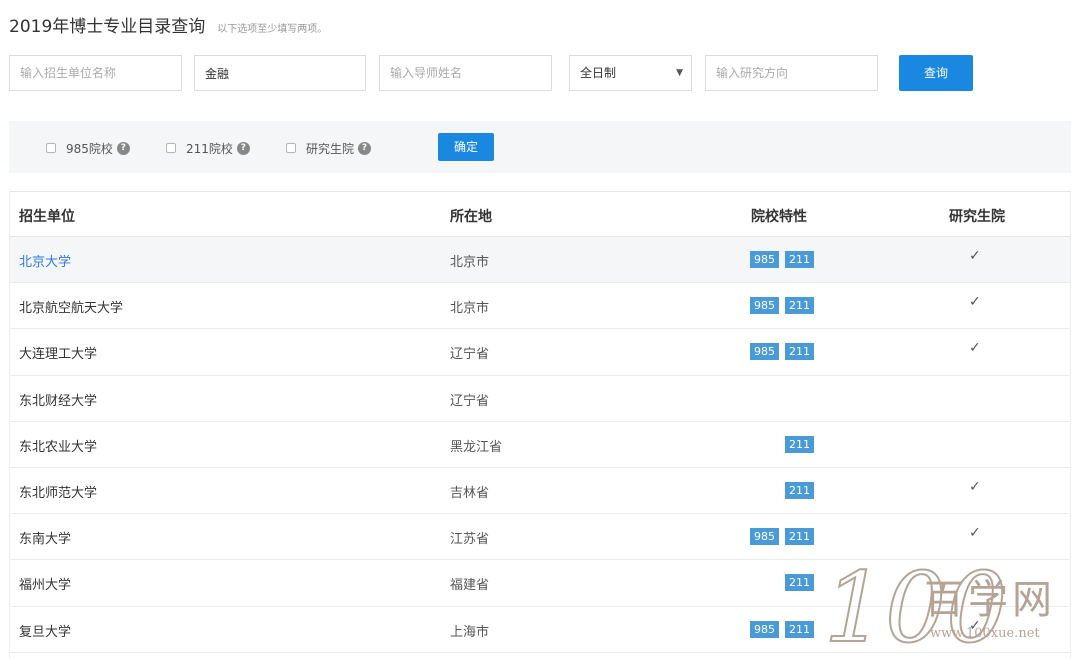 This screenshot has height=659, width=1080. I want to click on unit-name-link: 东北农业大学, so click(58, 445).